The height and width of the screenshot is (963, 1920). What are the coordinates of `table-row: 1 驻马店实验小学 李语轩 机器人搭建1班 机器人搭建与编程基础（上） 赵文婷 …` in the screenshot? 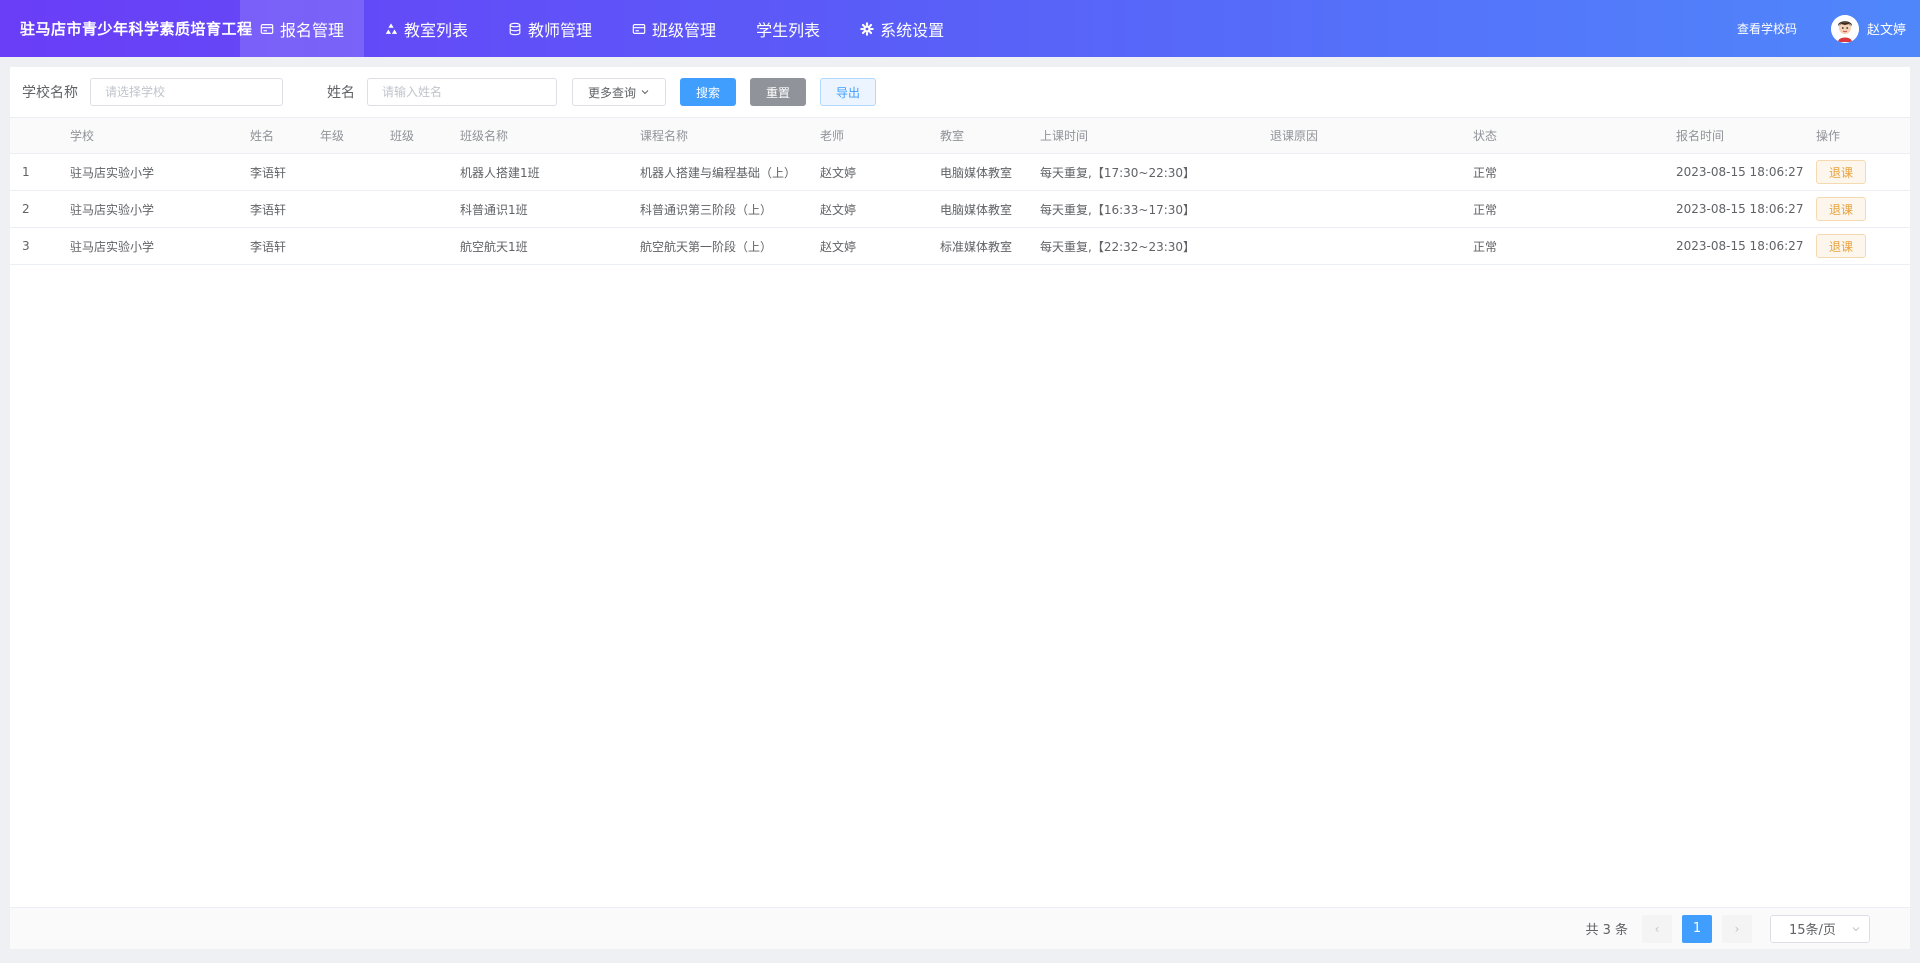 It's located at (960, 172).